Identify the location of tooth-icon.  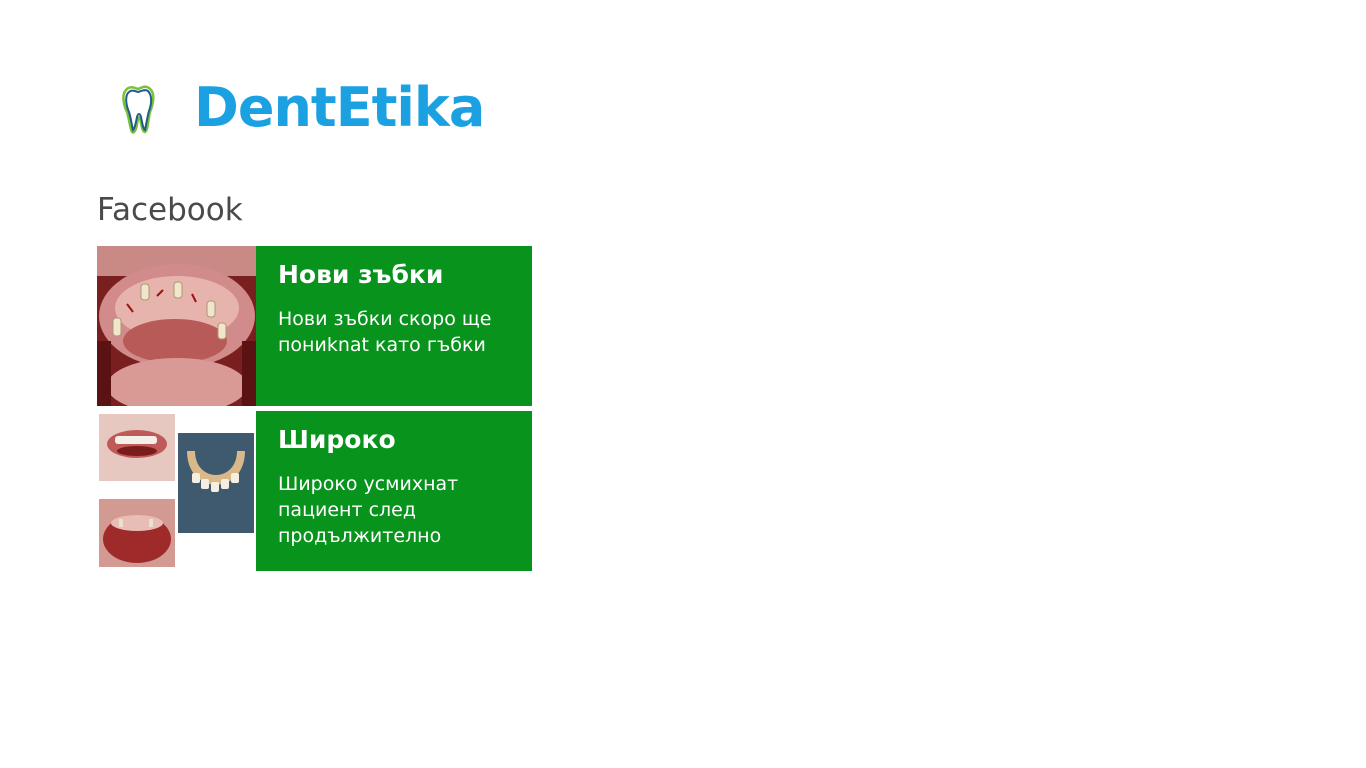
(138, 109).